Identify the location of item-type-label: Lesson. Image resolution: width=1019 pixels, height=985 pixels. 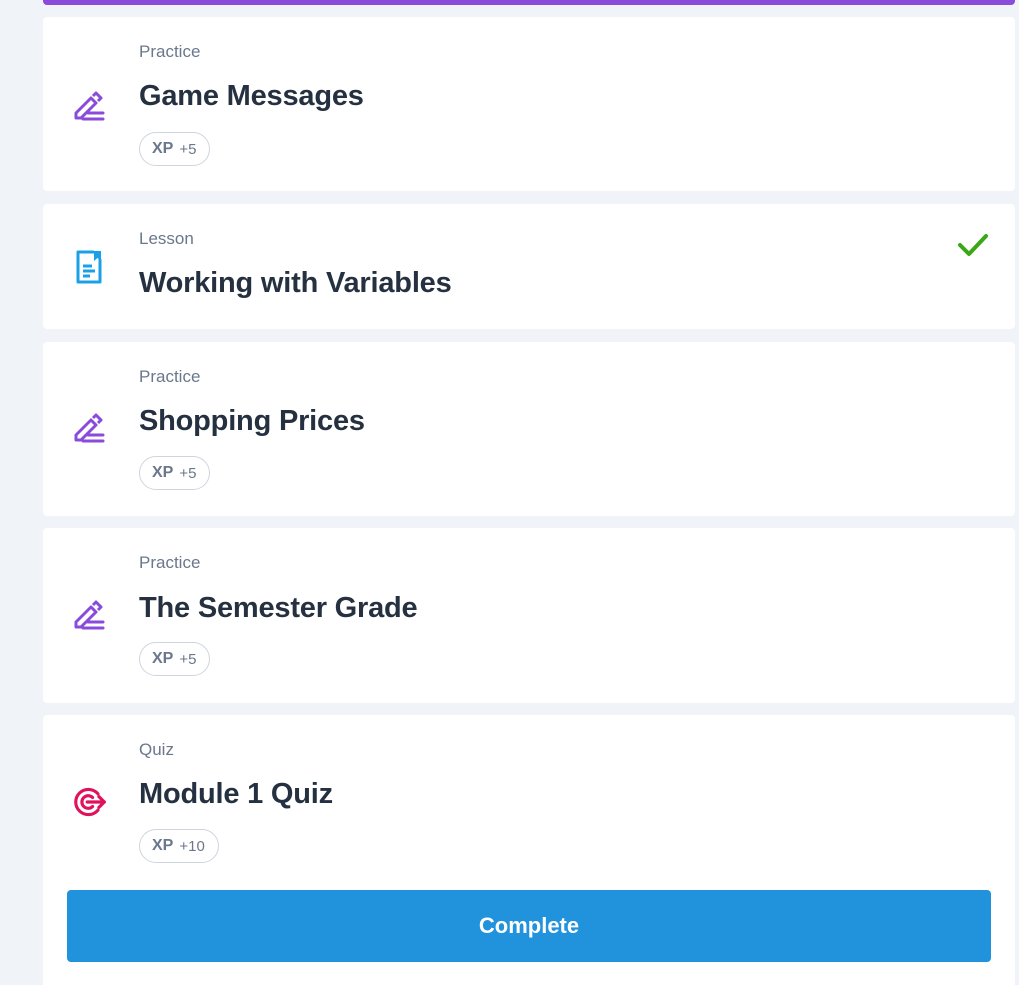
(166, 238).